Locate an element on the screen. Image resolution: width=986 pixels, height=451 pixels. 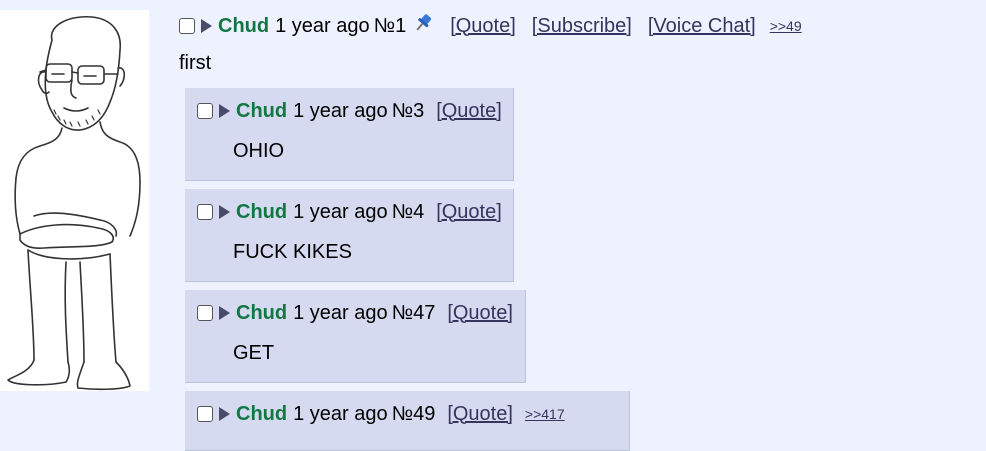
reply-header: Chud 1 year ago №49 [Quote] >>417 is located at coordinates (381, 414).